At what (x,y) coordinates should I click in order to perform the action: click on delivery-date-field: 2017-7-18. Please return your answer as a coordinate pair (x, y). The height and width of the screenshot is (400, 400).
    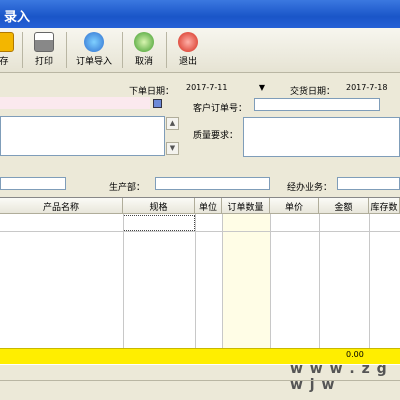
    Looking at the image, I should click on (371, 88).